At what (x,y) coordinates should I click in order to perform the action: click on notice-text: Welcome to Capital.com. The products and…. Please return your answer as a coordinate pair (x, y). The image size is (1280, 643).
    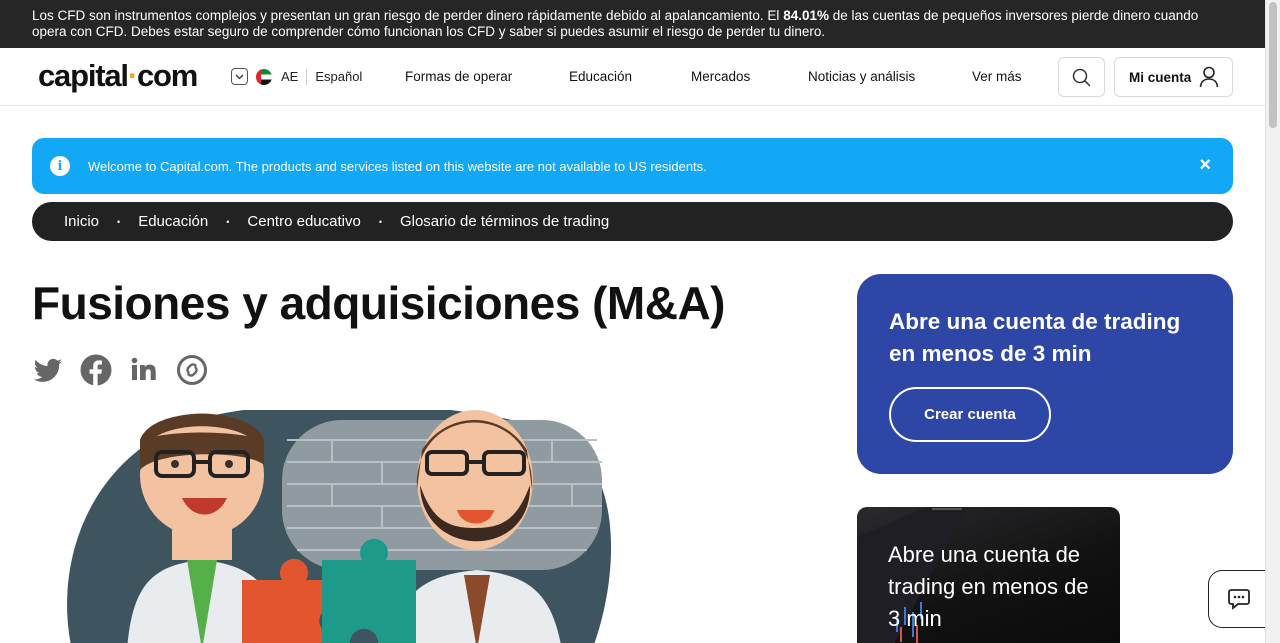
    Looking at the image, I should click on (397, 166).